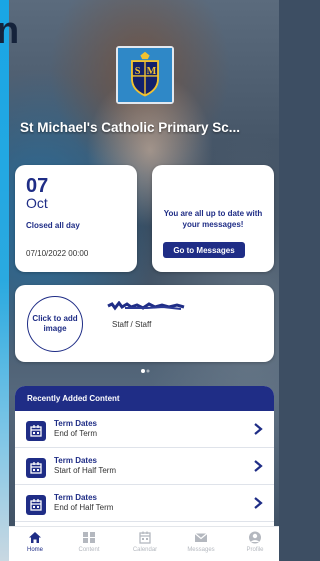 This screenshot has width=320, height=561. I want to click on profile-role: Staff / Staff, so click(132, 324).